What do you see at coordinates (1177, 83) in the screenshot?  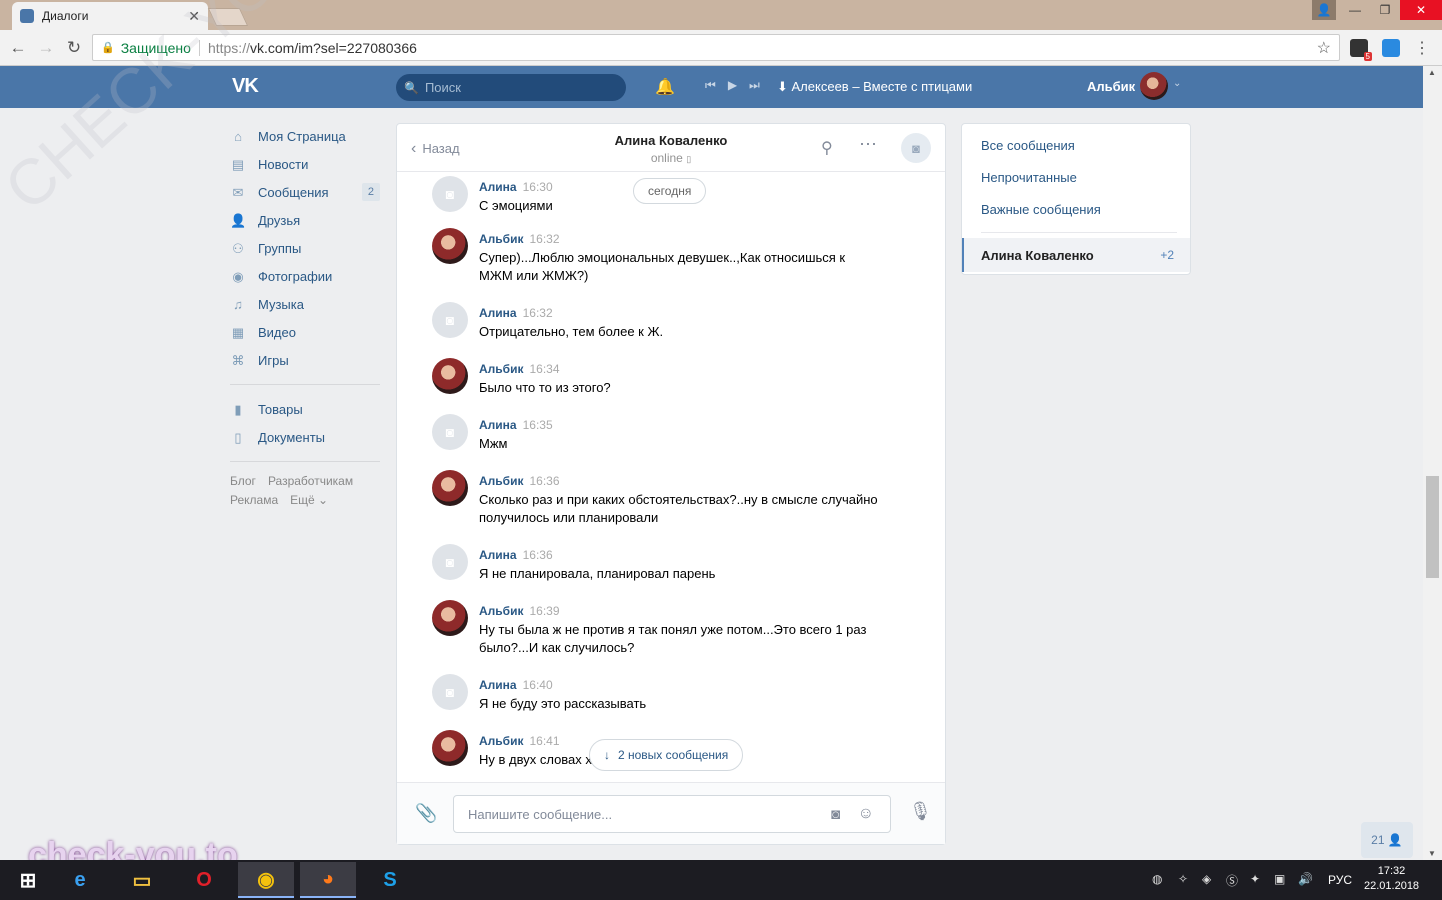 I see `chevron-down-icon: ⌄` at bounding box center [1177, 83].